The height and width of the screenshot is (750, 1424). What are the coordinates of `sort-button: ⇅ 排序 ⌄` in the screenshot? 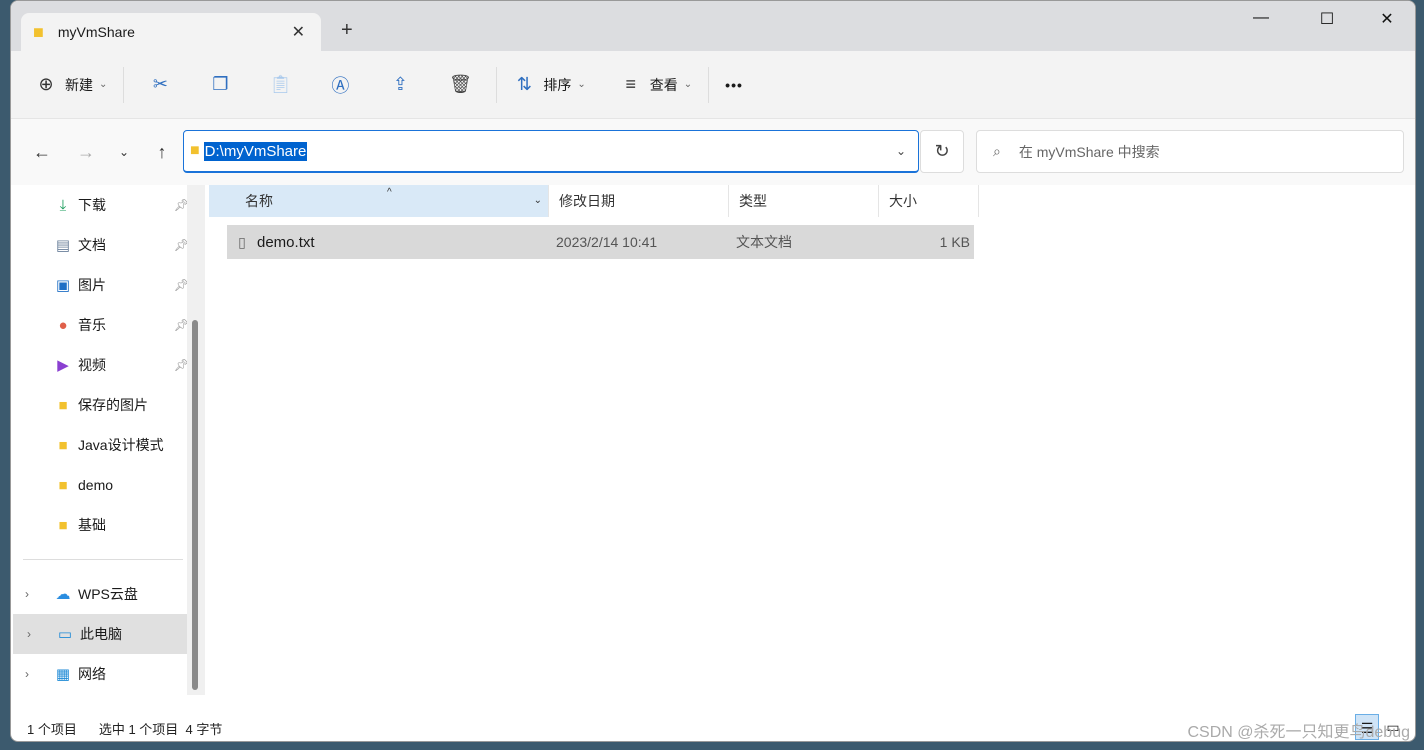 It's located at (549, 85).